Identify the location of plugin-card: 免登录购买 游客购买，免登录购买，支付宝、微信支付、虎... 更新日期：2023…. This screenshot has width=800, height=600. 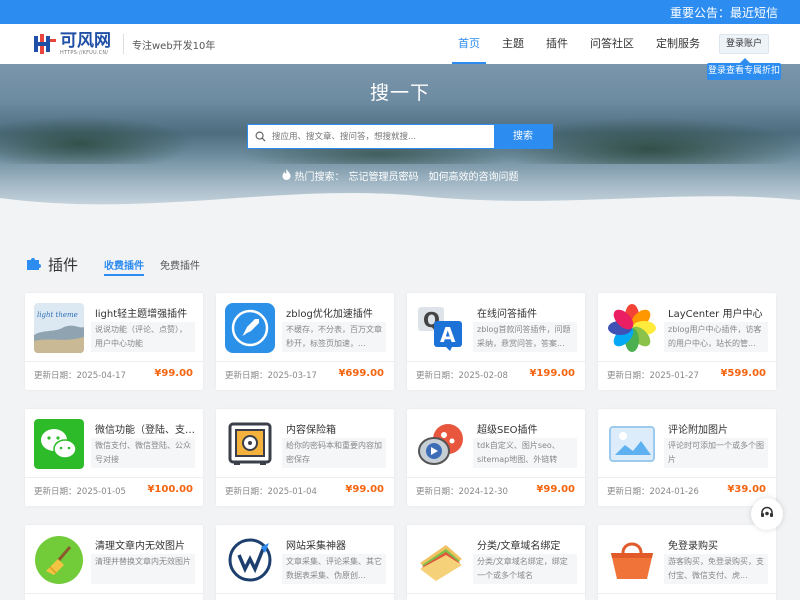
(687, 562).